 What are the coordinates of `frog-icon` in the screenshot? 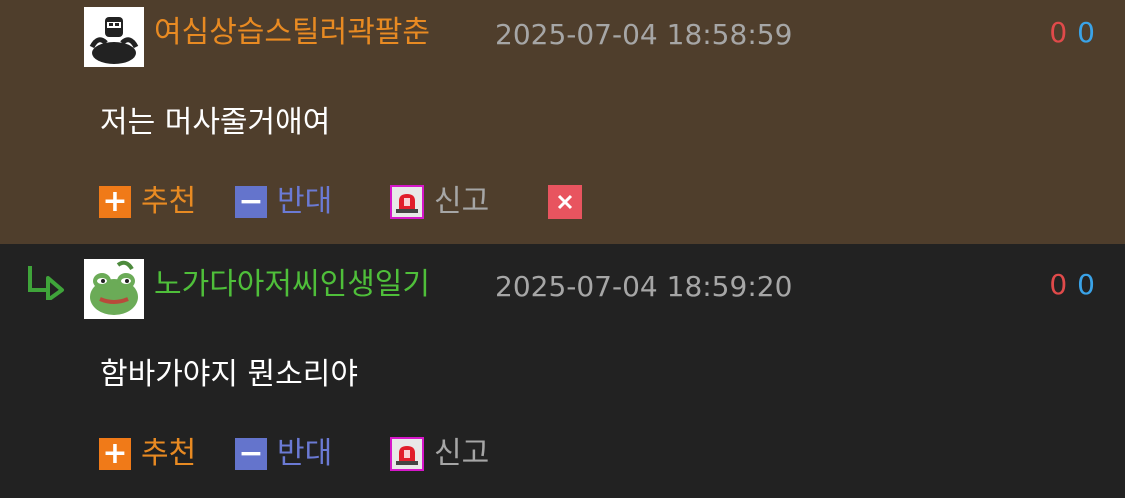 It's located at (114, 289).